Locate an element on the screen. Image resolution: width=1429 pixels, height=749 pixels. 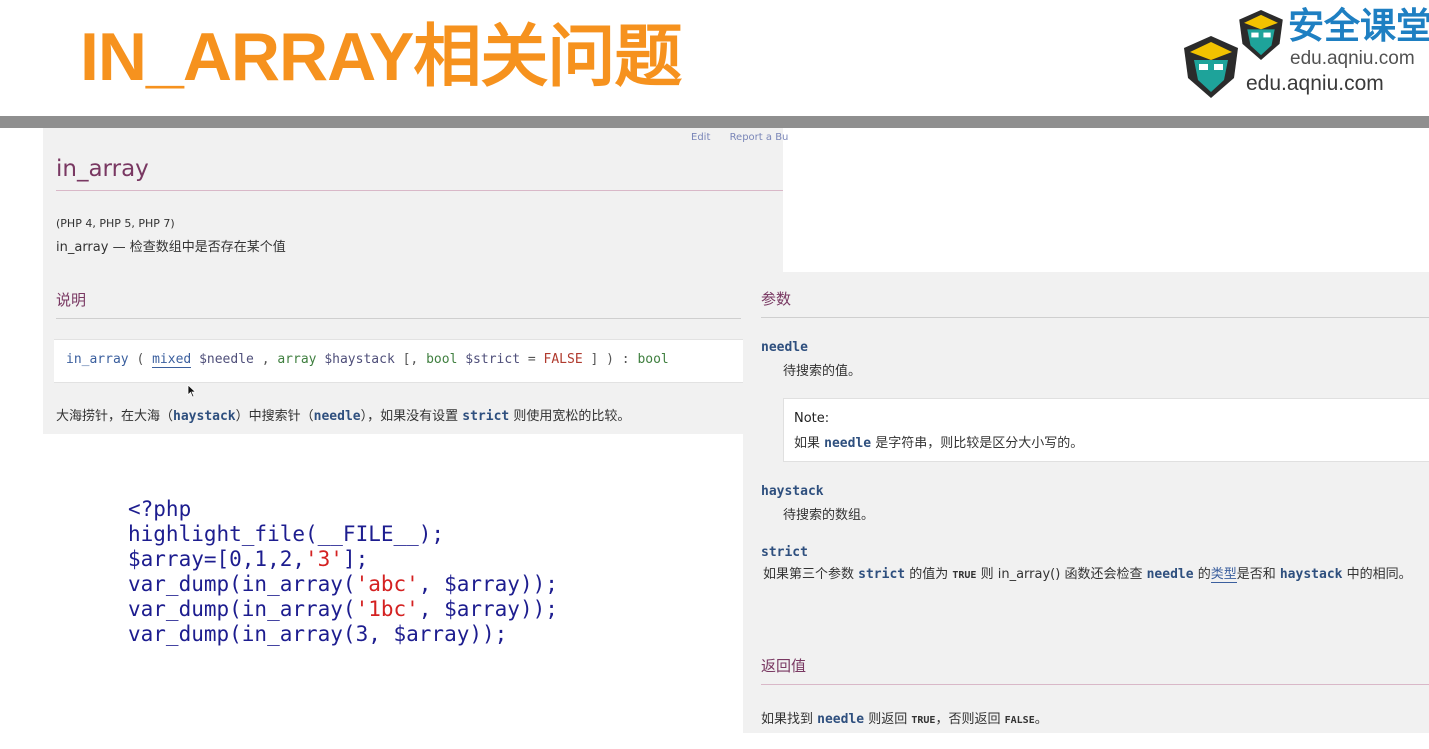
header-divider is located at coordinates (714, 122).